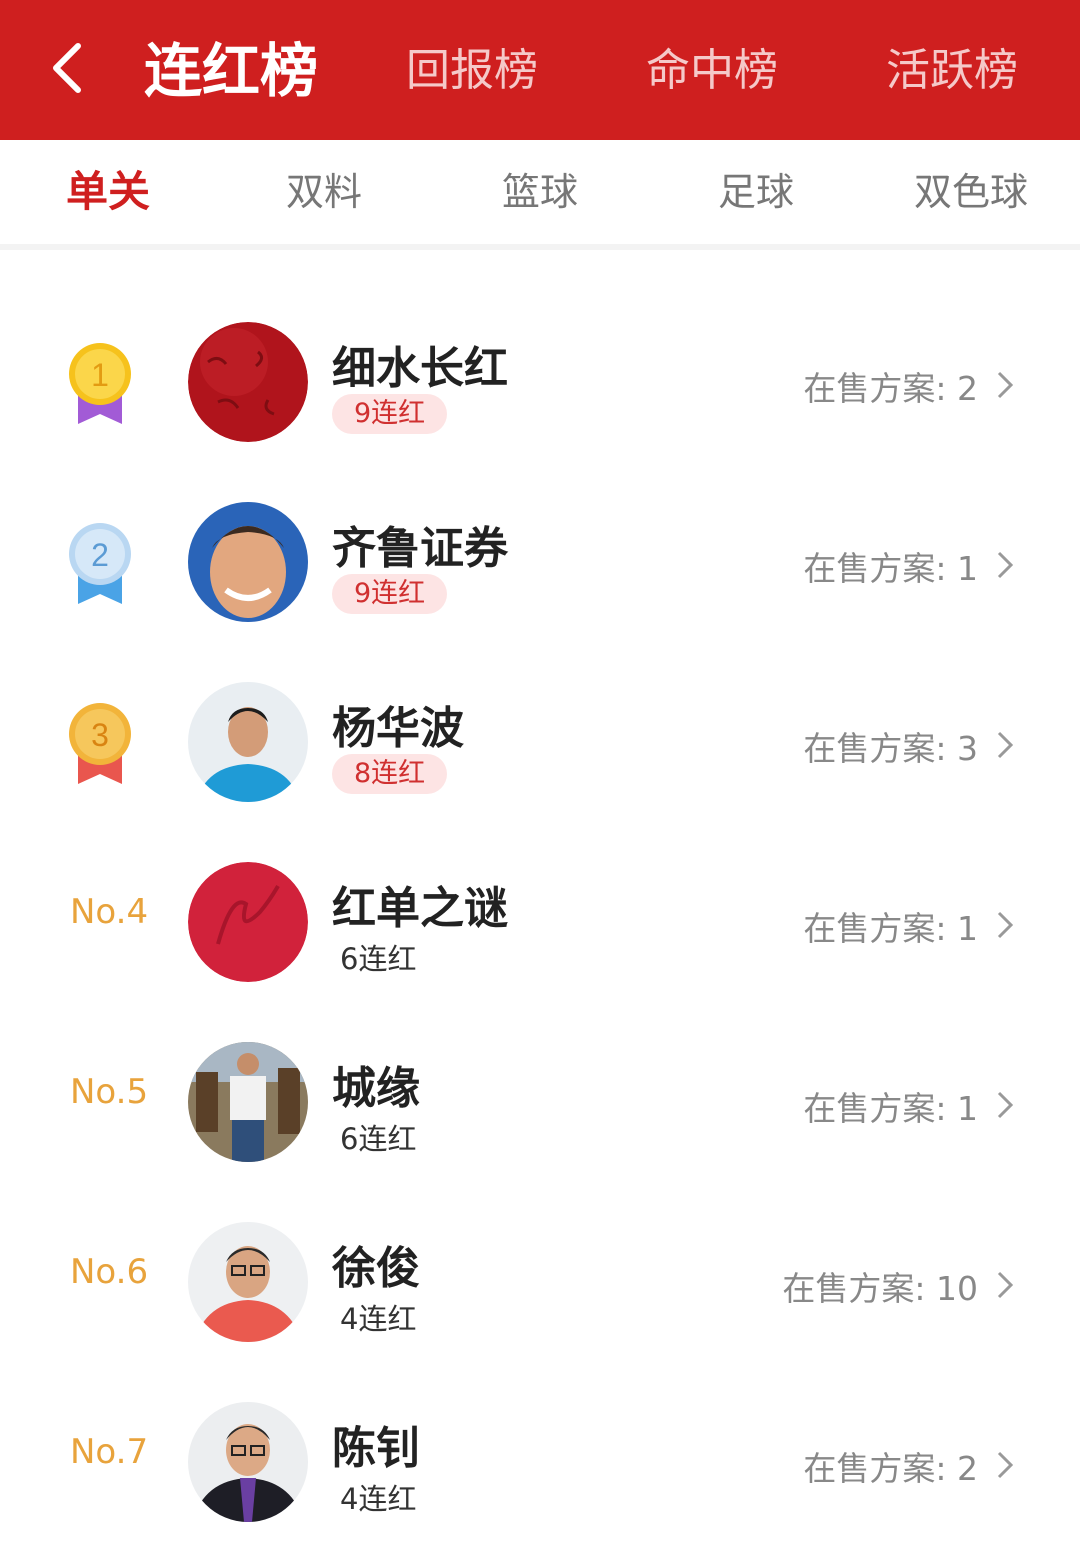  I want to click on tab-return: 回报榜, so click(472, 71).